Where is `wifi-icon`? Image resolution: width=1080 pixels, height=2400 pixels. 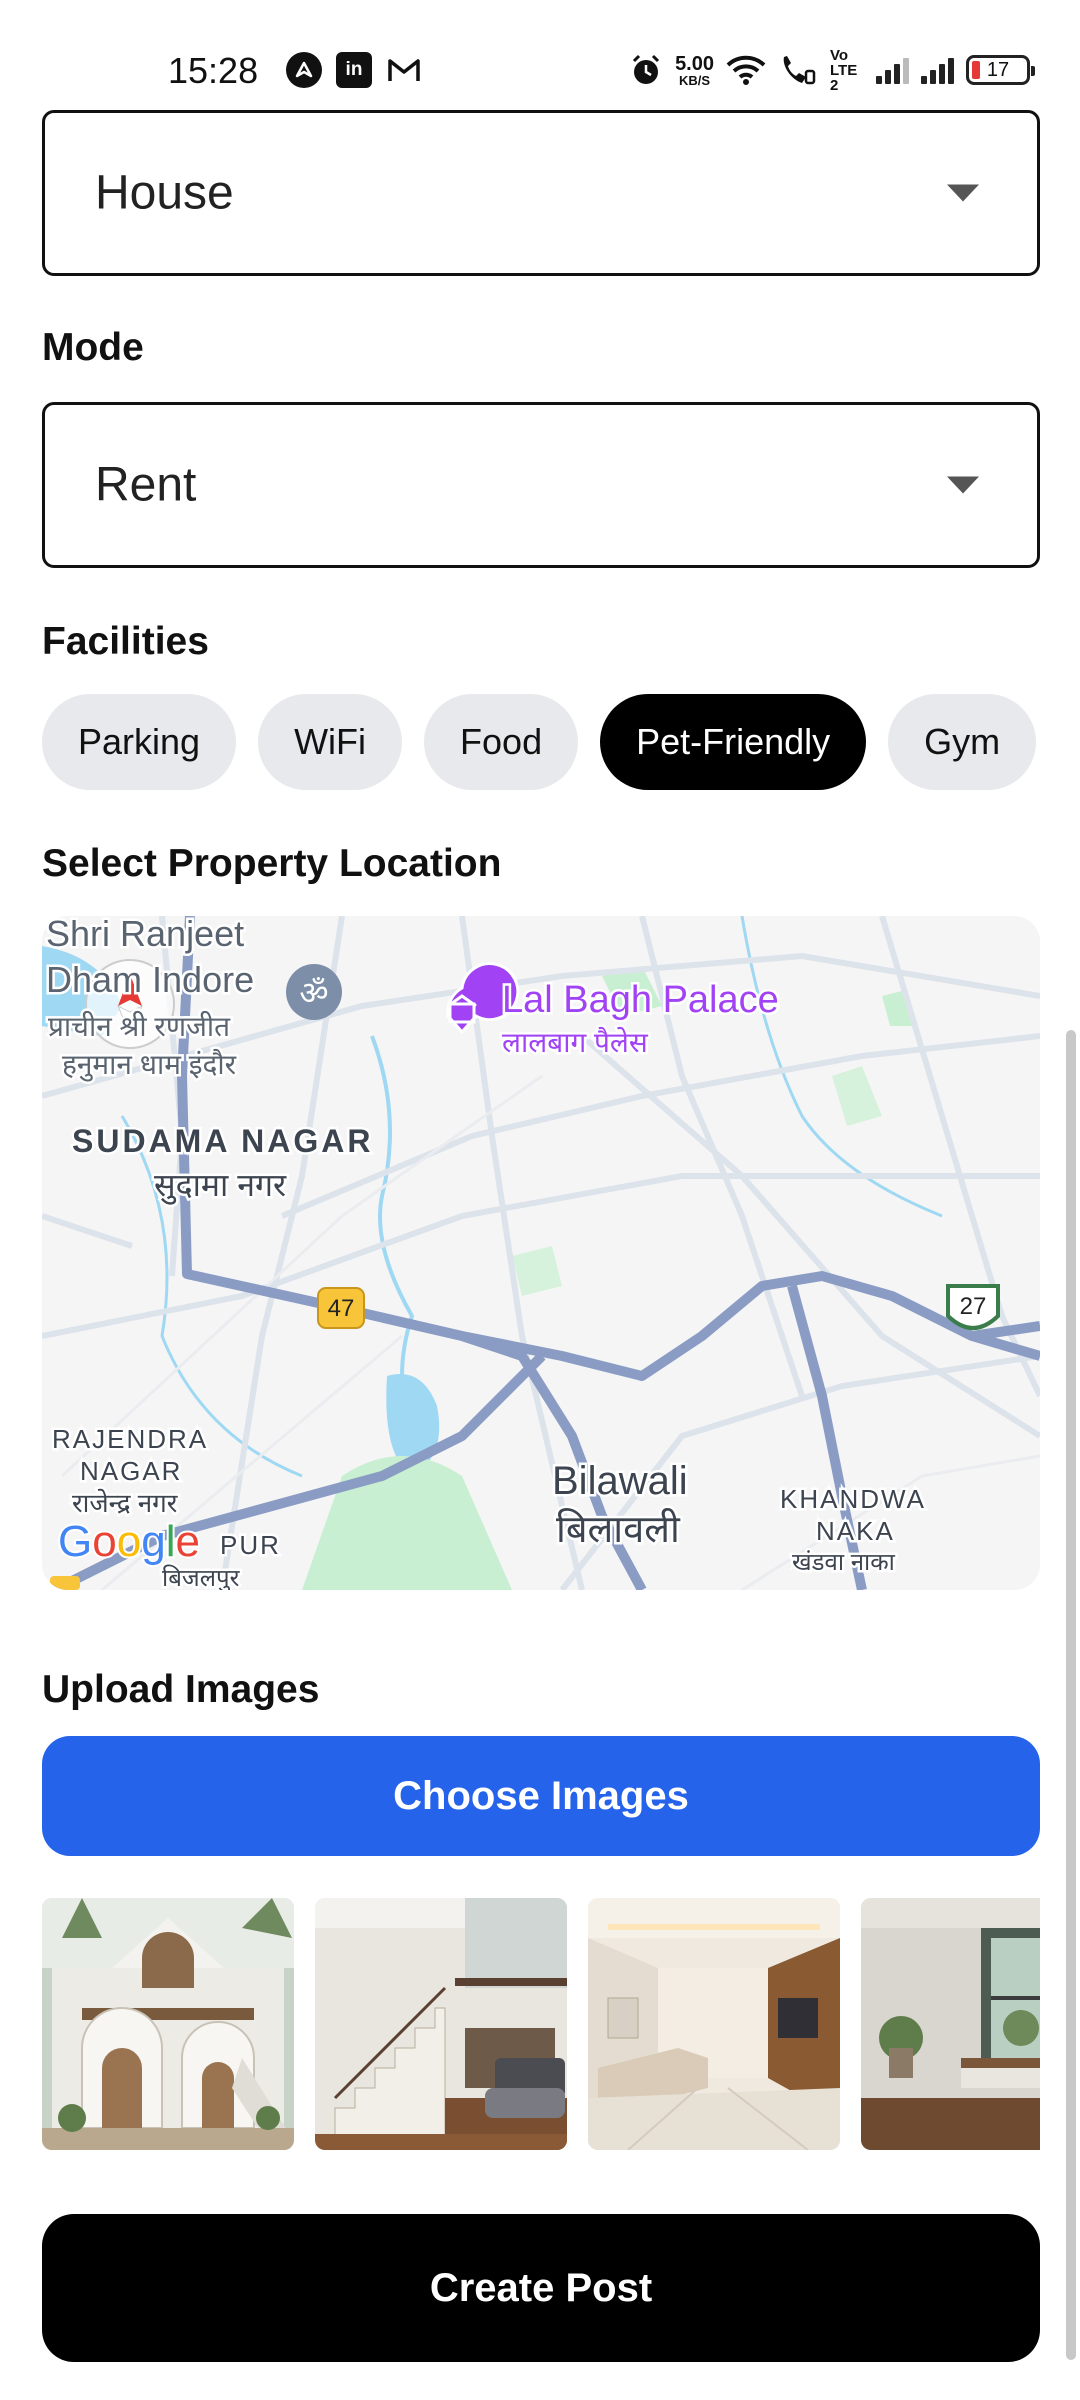
wifi-icon is located at coordinates (746, 70).